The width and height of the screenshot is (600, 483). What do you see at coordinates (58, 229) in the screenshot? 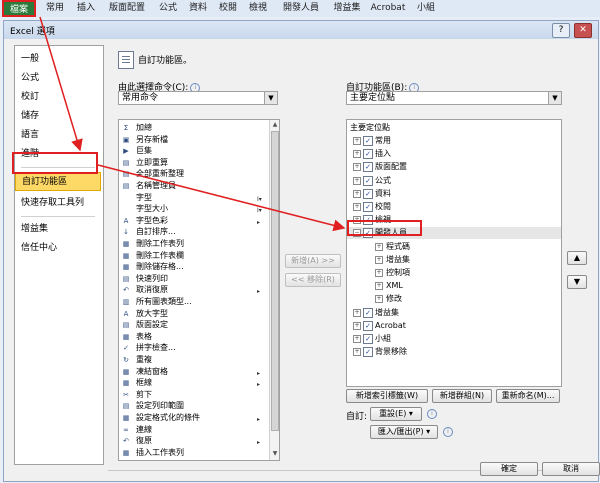
I see `nav-item-addins: 增益集` at bounding box center [58, 229].